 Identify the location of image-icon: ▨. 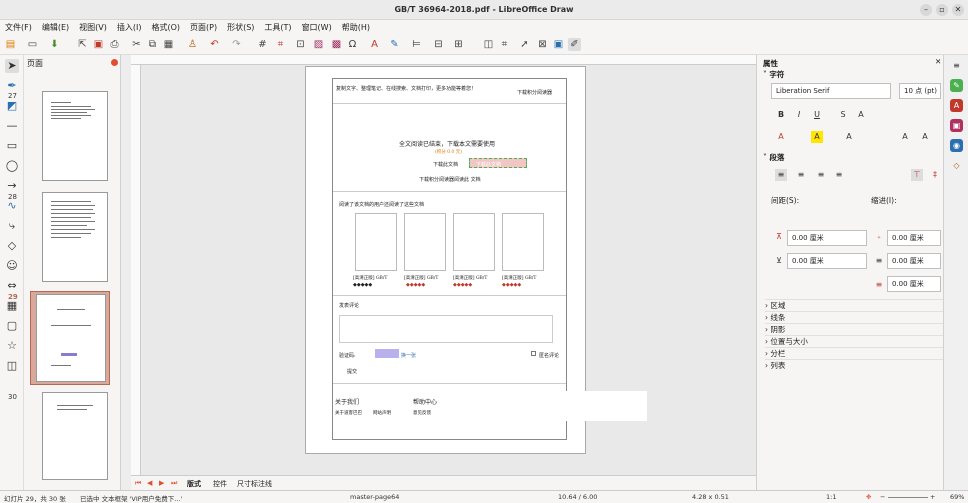
(318, 44).